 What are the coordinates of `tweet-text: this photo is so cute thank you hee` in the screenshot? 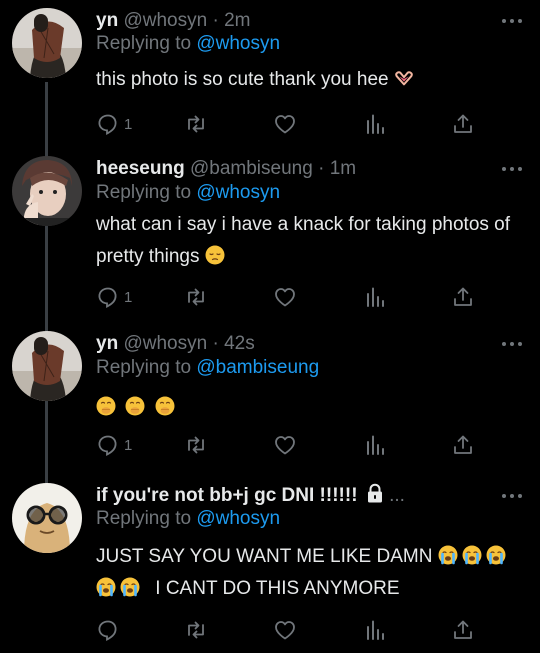 It's located at (311, 80).